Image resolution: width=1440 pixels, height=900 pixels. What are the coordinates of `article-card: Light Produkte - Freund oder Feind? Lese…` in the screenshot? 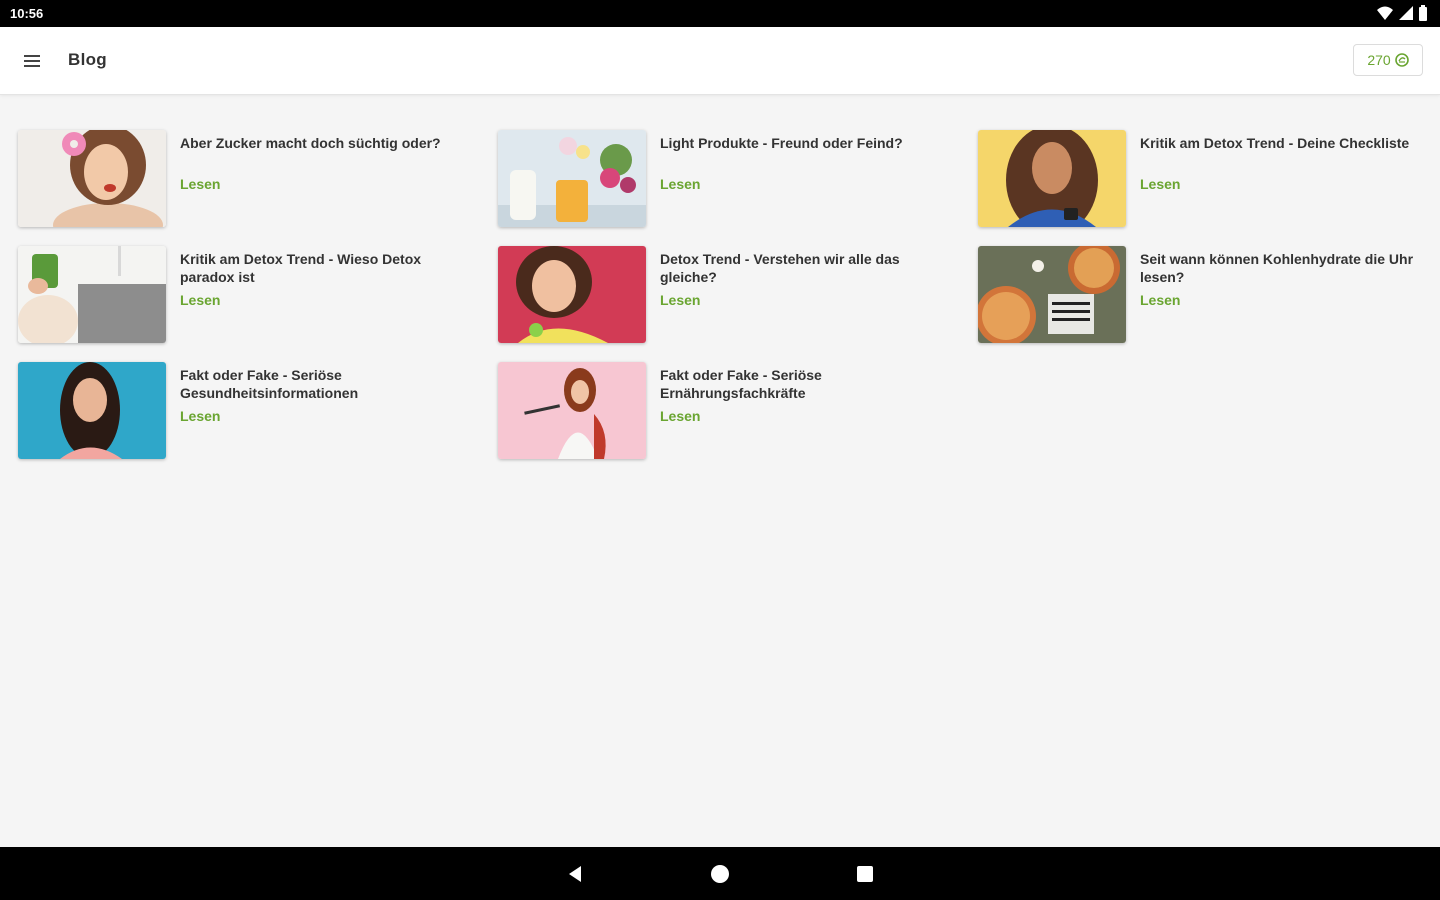 It's located at (728, 178).